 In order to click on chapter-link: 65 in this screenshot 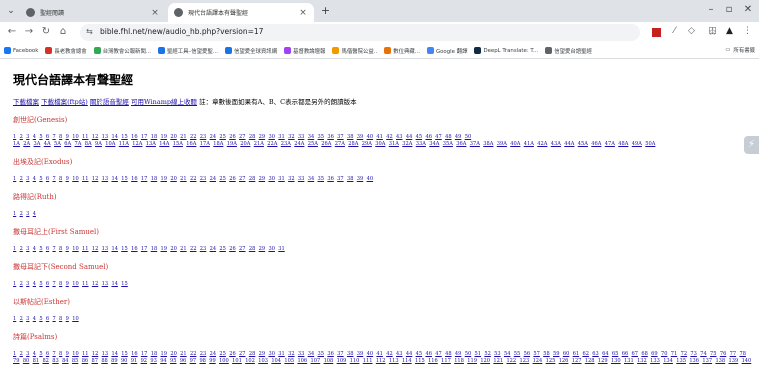, I will do `click(615, 354)`.